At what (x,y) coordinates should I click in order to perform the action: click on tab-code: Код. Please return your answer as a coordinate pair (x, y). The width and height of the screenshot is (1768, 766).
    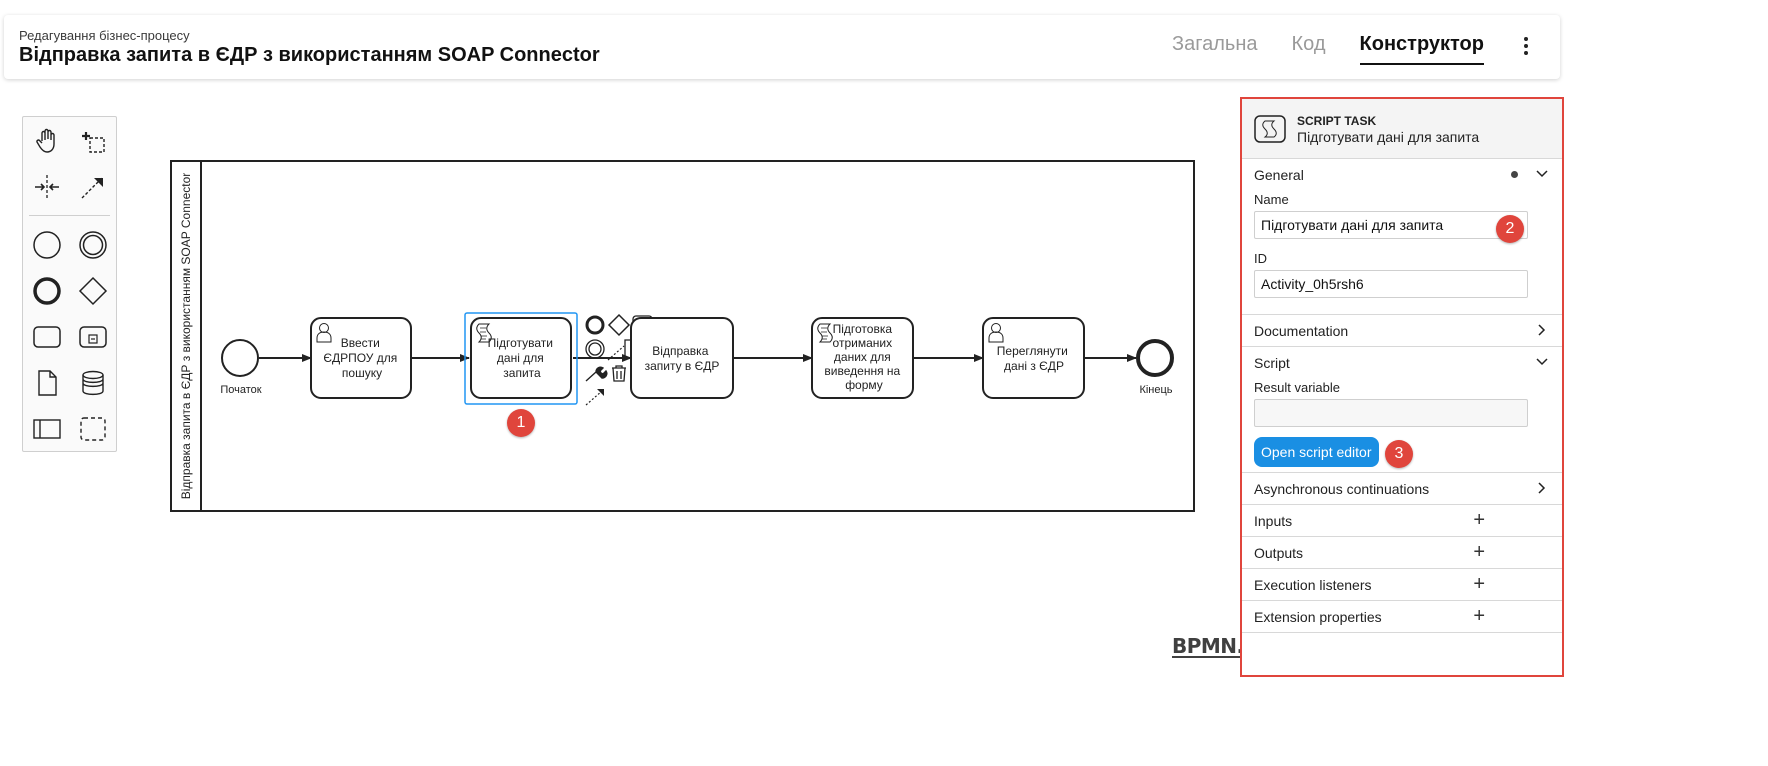
    Looking at the image, I should click on (1309, 49).